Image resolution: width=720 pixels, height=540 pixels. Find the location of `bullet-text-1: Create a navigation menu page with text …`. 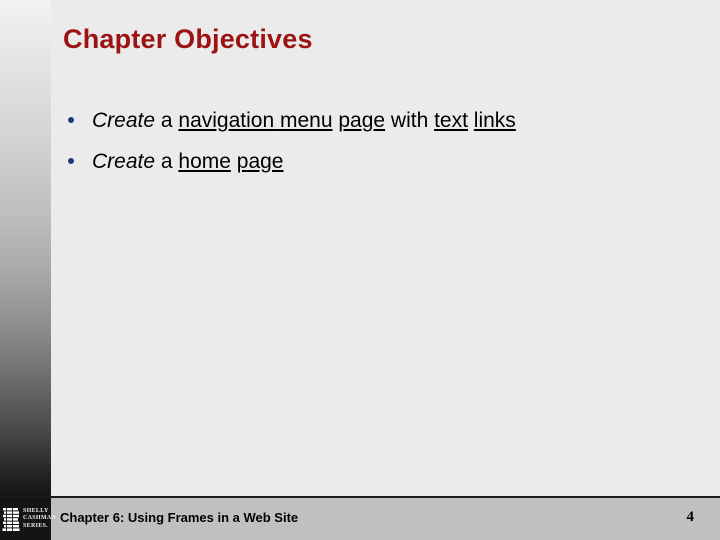

bullet-text-1: Create a navigation menu page with text … is located at coordinates (304, 120).